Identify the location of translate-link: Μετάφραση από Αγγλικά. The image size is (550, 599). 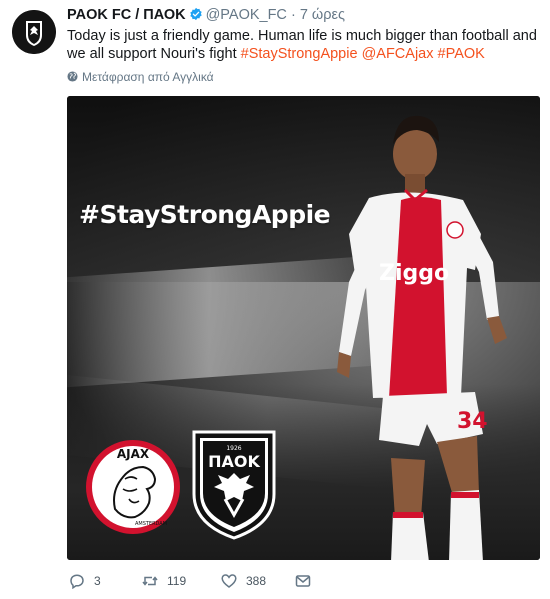
(140, 77).